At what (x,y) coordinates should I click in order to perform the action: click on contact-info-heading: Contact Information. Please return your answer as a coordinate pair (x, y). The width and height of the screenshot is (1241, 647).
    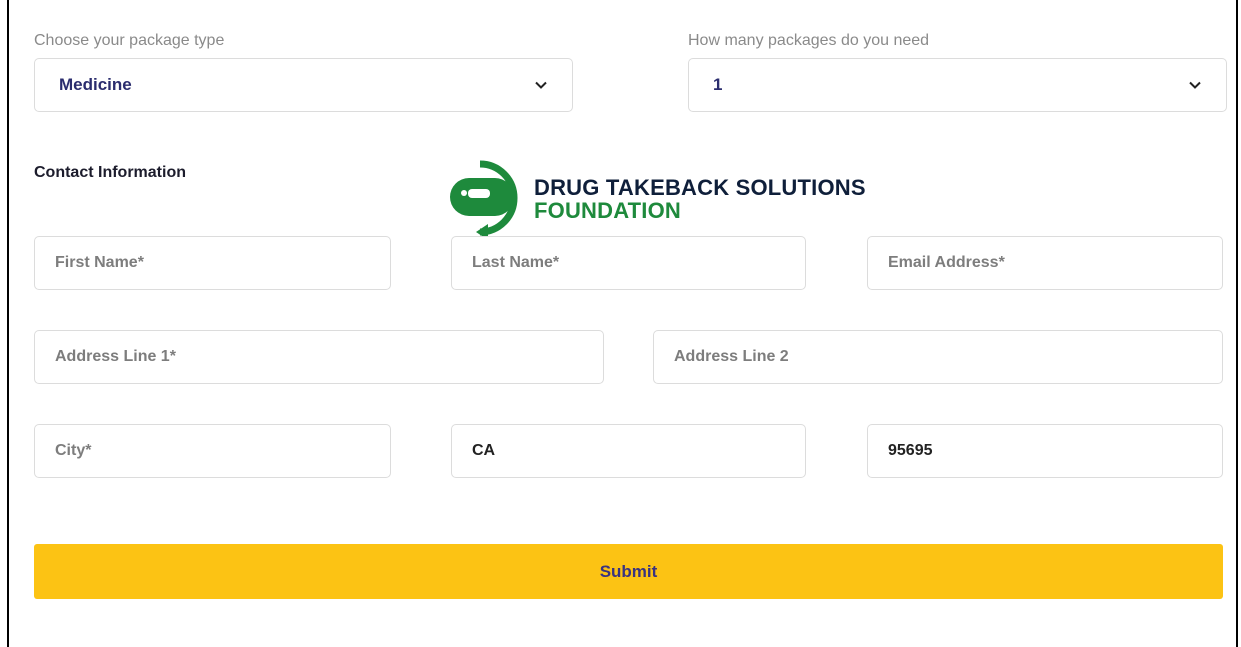
    Looking at the image, I should click on (110, 172).